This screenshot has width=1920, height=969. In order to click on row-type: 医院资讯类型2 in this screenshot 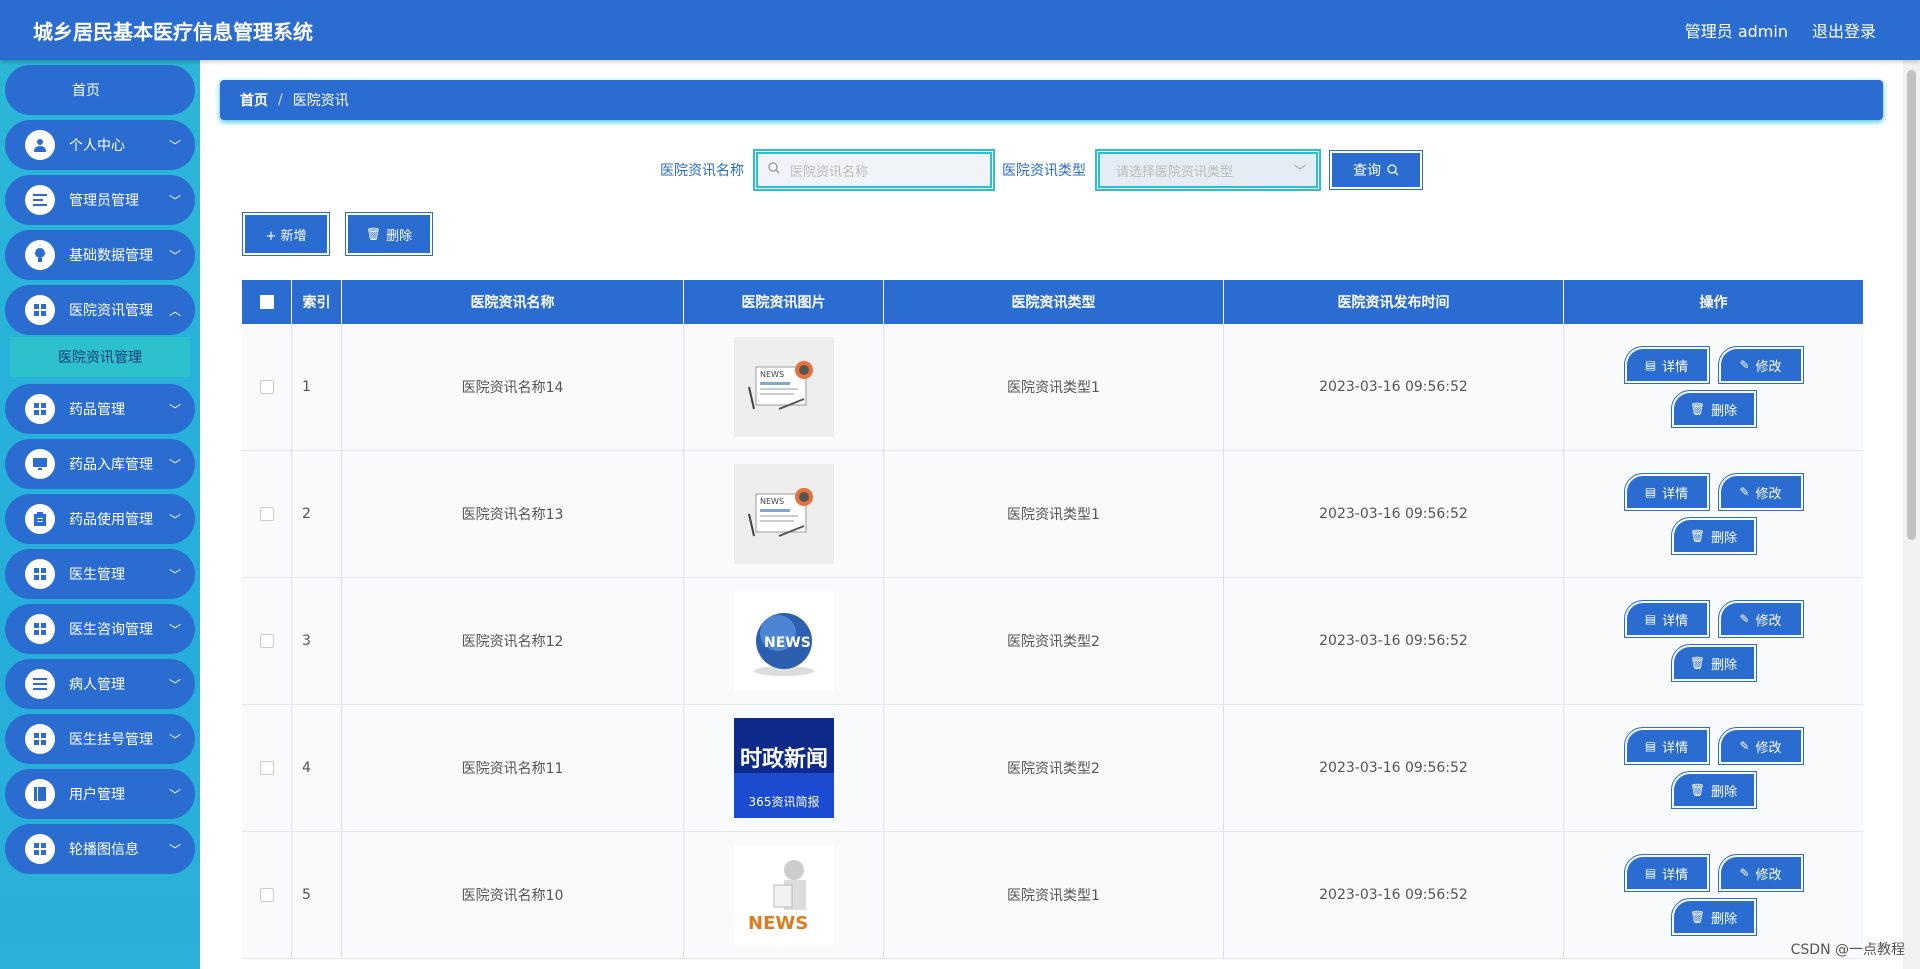, I will do `click(1054, 768)`.